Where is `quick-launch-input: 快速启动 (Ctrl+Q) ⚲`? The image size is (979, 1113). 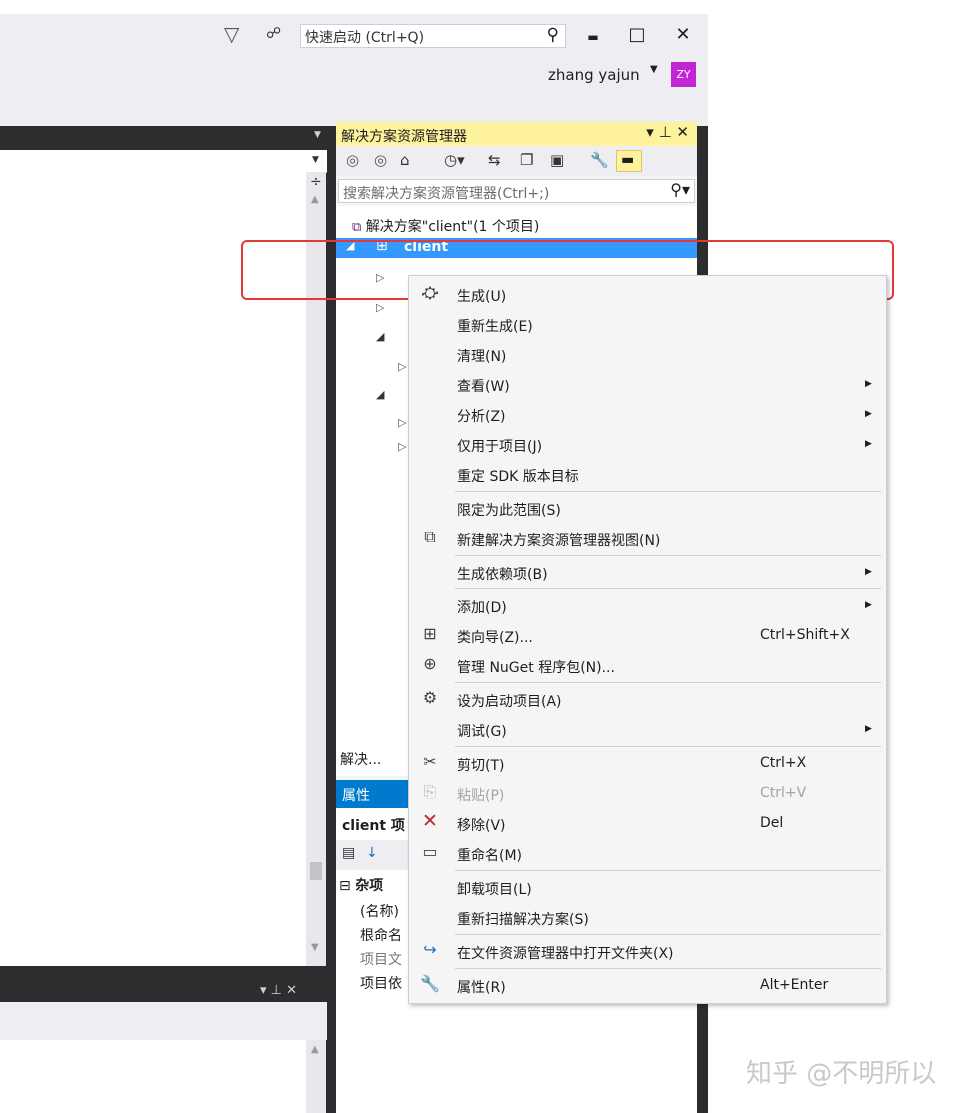 quick-launch-input: 快速启动 (Ctrl+Q) ⚲ is located at coordinates (433, 36).